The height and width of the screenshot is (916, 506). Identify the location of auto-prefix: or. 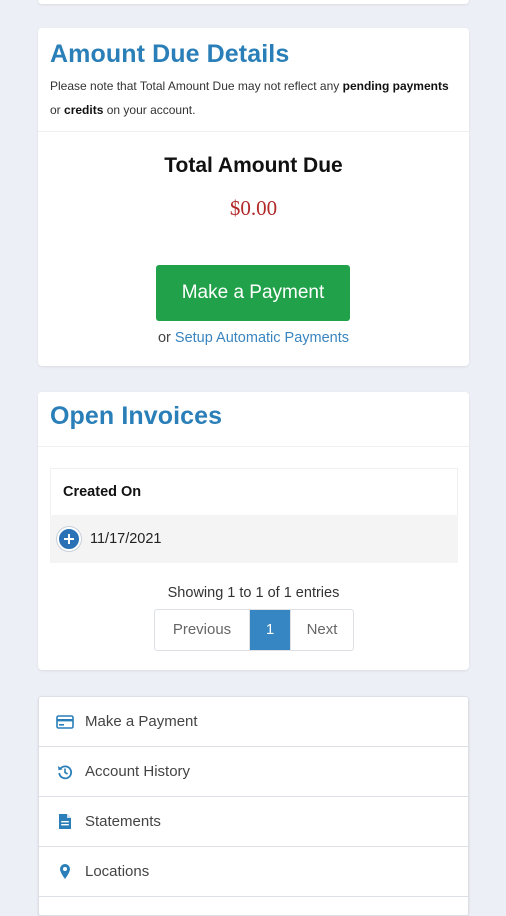
(164, 338).